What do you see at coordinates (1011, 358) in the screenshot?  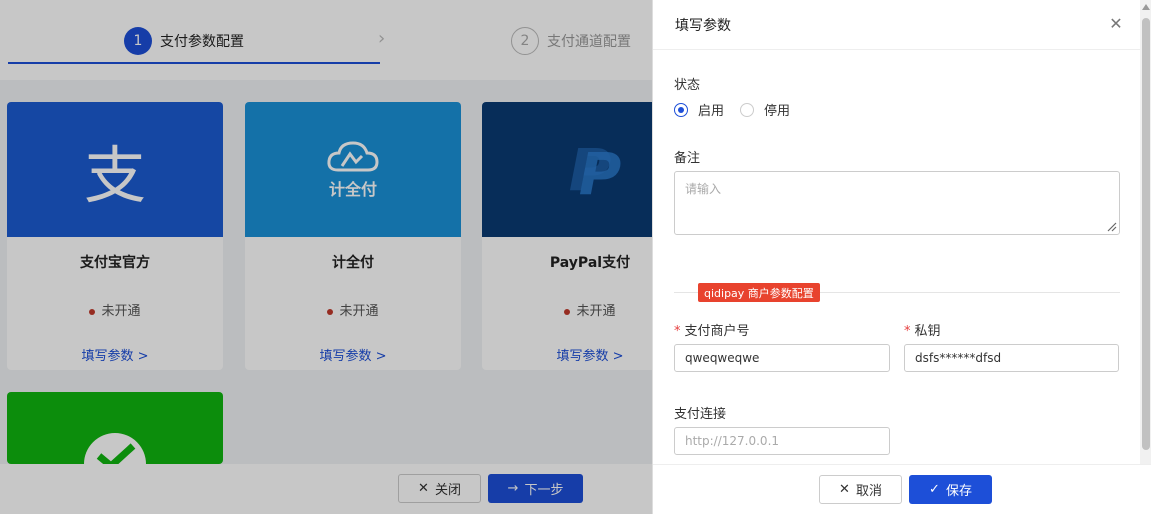 I see `private-key-input: dsfs******dfsd` at bounding box center [1011, 358].